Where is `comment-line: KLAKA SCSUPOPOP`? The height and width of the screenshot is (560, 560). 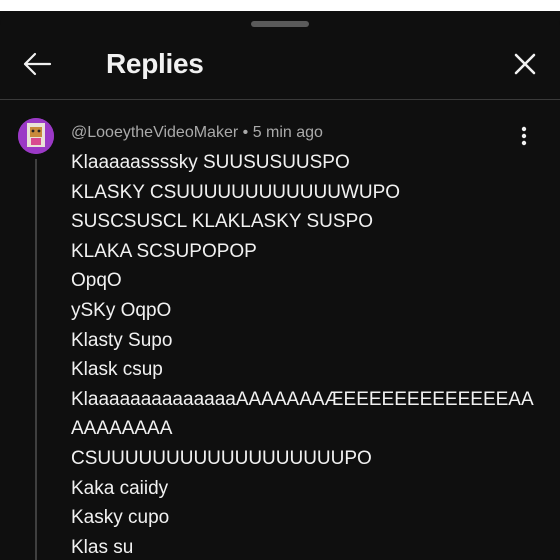 comment-line: KLAKA SCSUPOPOP is located at coordinates (164, 251).